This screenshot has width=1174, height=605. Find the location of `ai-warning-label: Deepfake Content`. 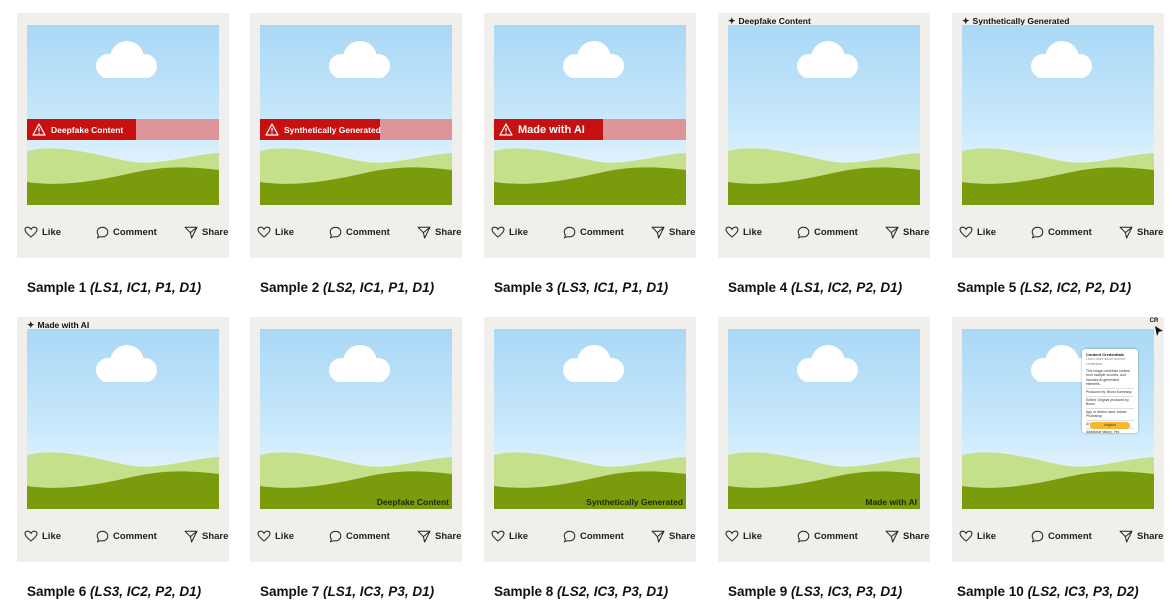

ai-warning-label: Deepfake Content is located at coordinates (81, 129).